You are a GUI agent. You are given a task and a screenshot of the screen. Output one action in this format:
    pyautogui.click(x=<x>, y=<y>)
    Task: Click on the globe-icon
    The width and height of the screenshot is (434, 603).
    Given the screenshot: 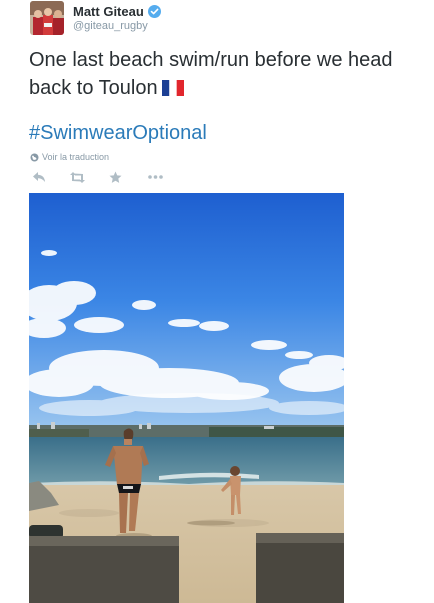 What is the action you would take?
    pyautogui.click(x=34, y=157)
    